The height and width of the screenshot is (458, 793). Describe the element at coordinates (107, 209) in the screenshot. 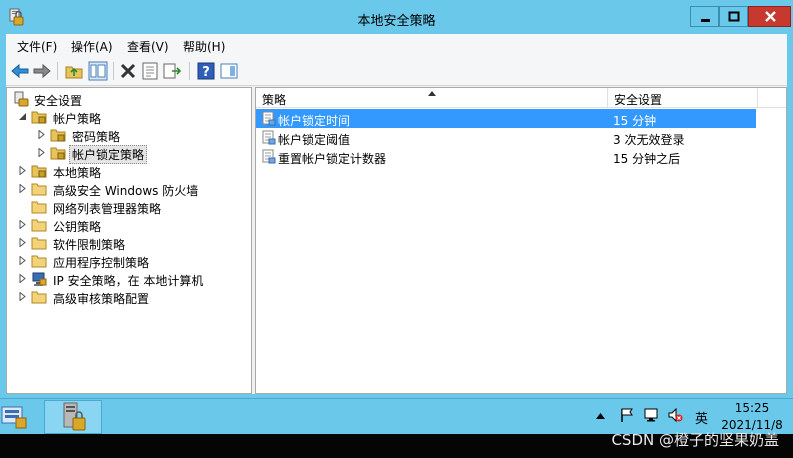

I see `tree-label: 网络列表管理器策略` at that location.